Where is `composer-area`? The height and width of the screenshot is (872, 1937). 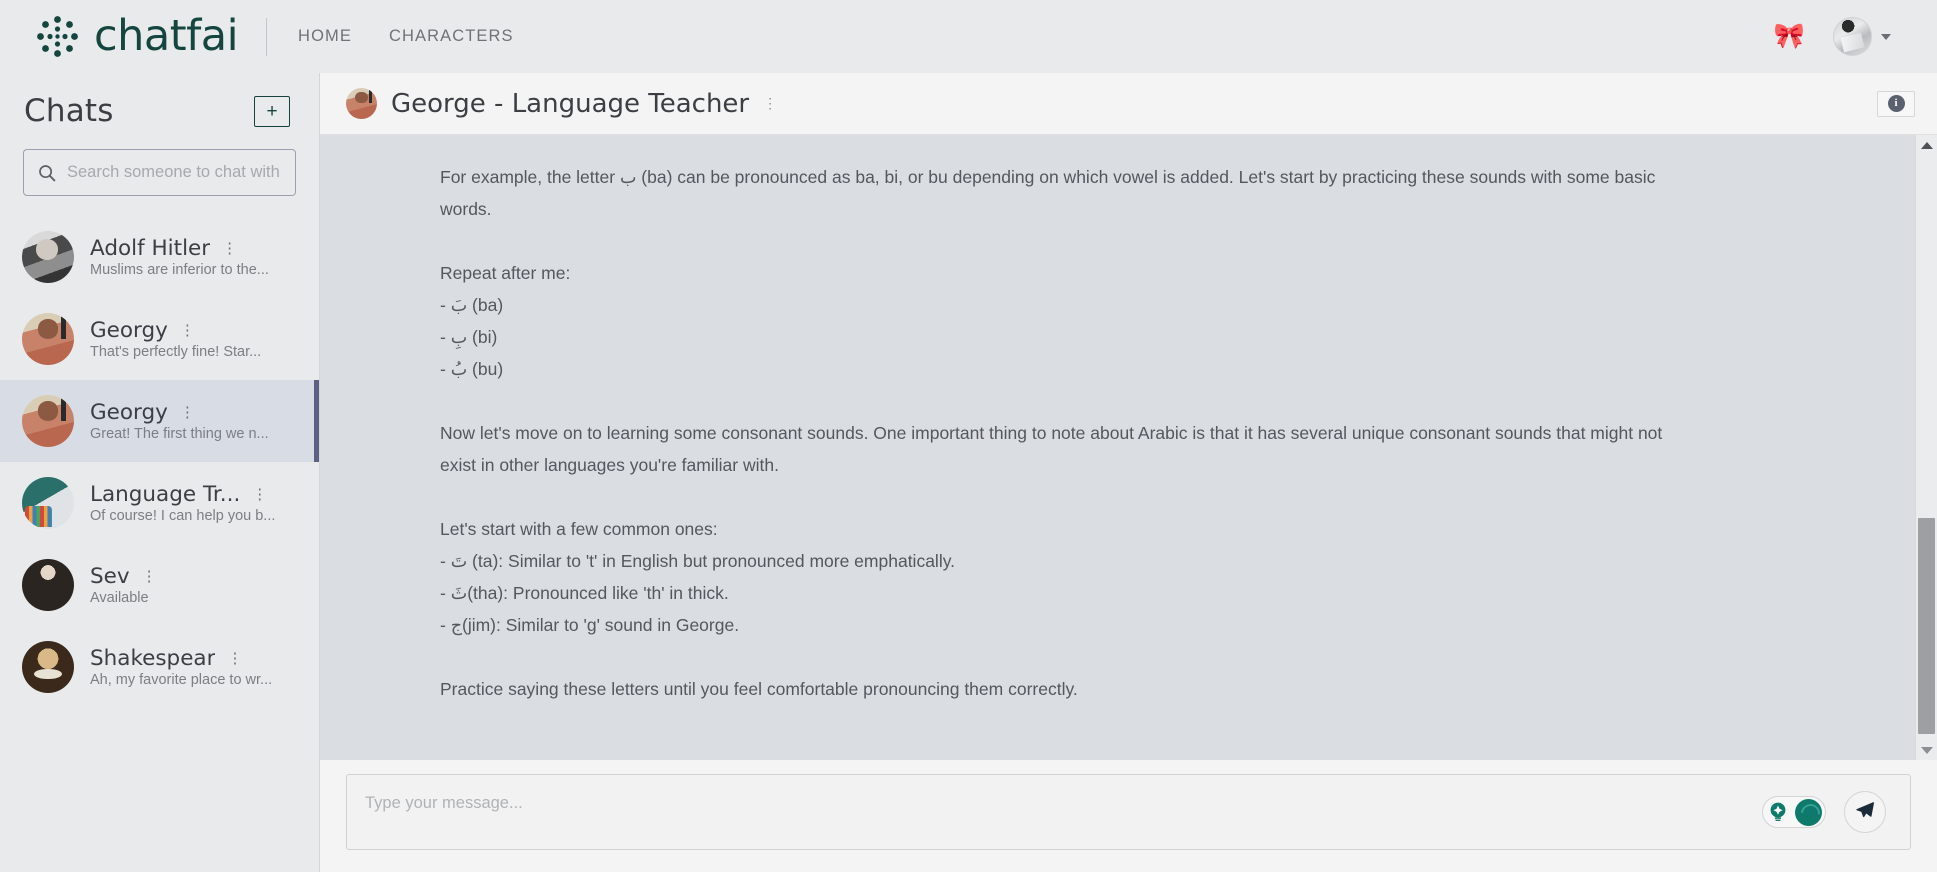
composer-area is located at coordinates (1128, 816).